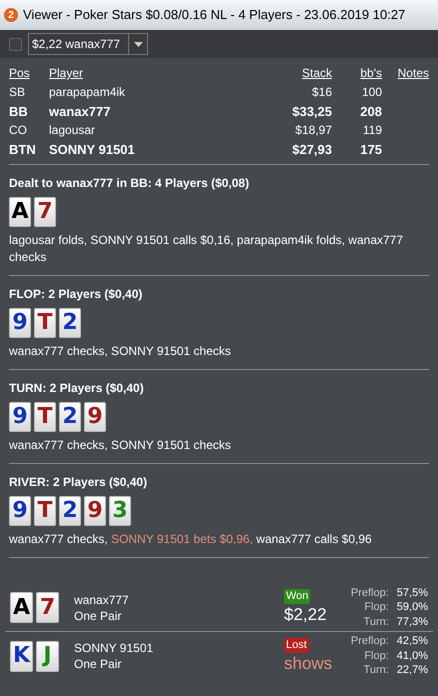  I want to click on equity-value: 42,5%, so click(412, 641).